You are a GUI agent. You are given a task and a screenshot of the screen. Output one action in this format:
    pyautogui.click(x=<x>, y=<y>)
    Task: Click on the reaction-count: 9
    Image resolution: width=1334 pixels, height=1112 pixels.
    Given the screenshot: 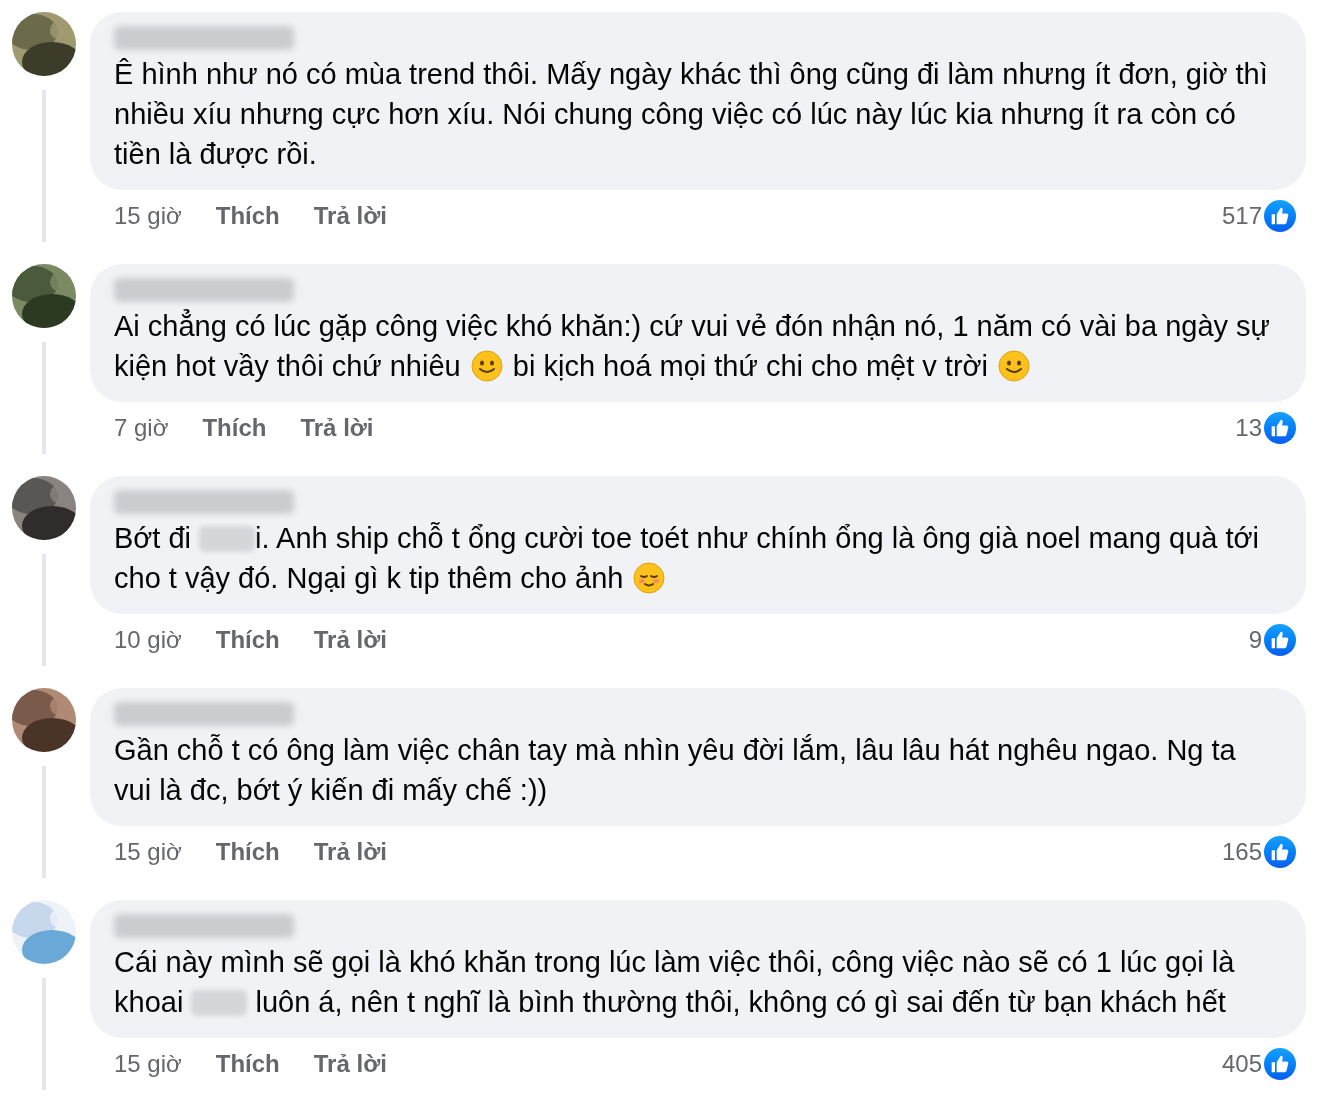 What is the action you would take?
    pyautogui.click(x=1255, y=640)
    